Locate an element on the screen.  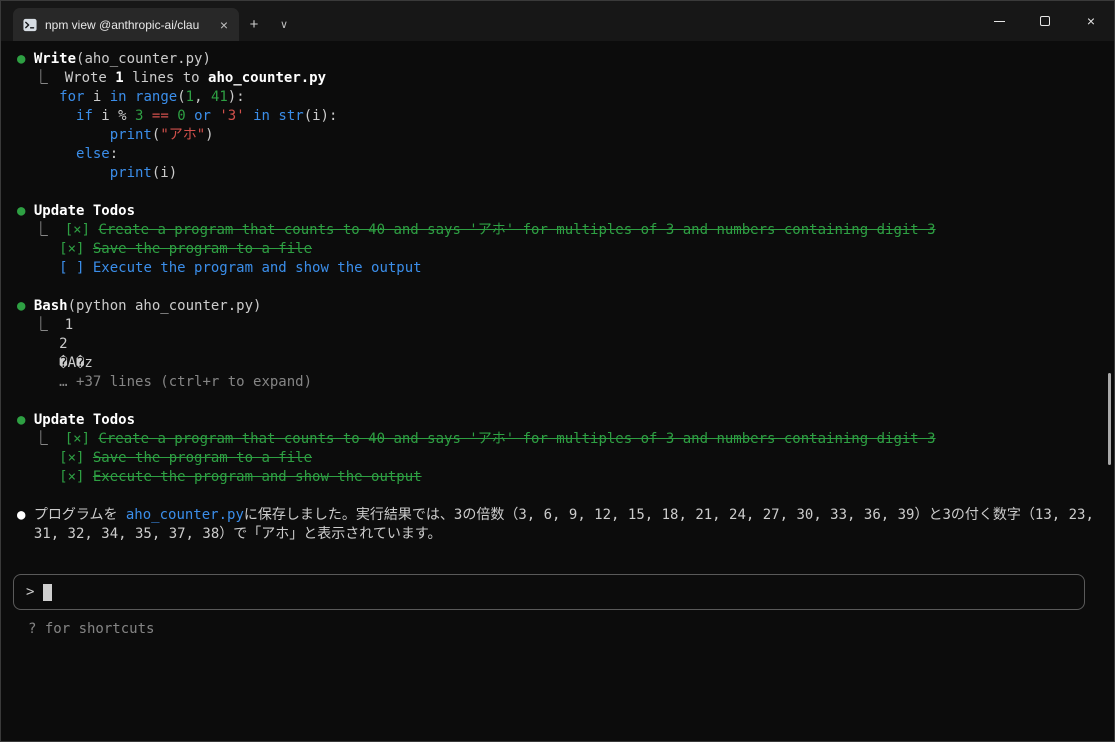
text-segment: else is located at coordinates (93, 154).